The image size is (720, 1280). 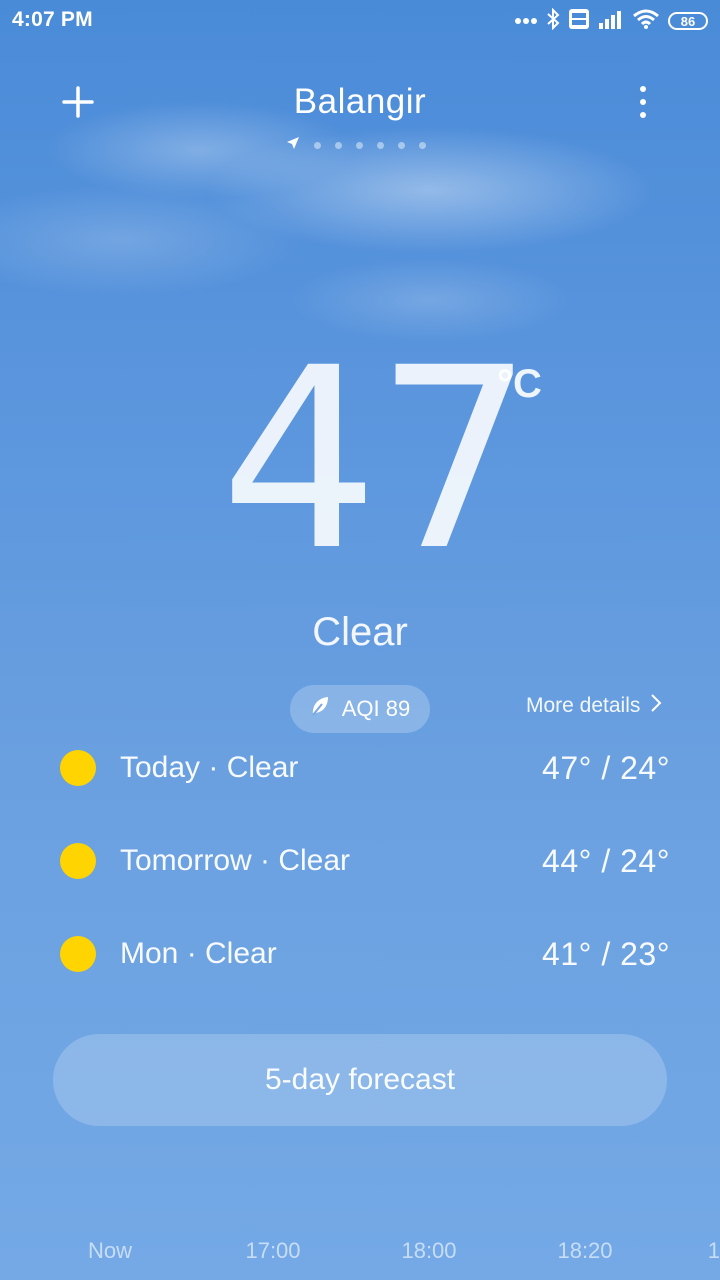 I want to click on volte-icon, so click(x=579, y=21).